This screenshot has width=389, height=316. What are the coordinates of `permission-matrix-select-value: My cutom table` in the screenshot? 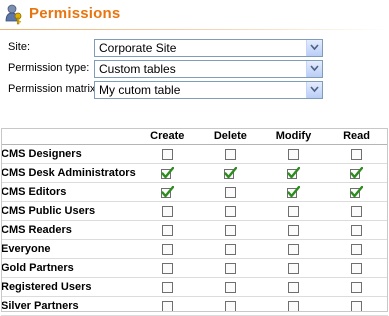 It's located at (140, 90).